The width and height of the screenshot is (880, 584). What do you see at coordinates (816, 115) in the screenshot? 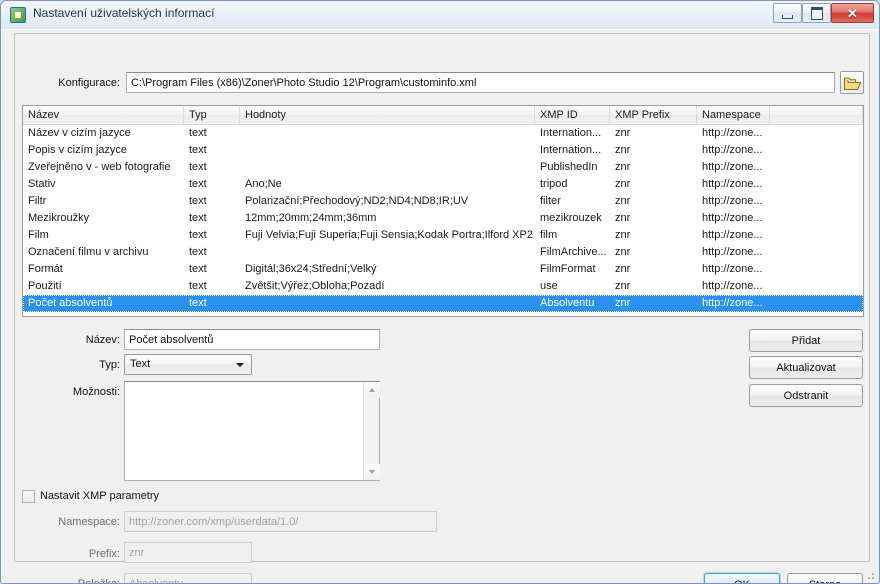
I see `table-column-header` at bounding box center [816, 115].